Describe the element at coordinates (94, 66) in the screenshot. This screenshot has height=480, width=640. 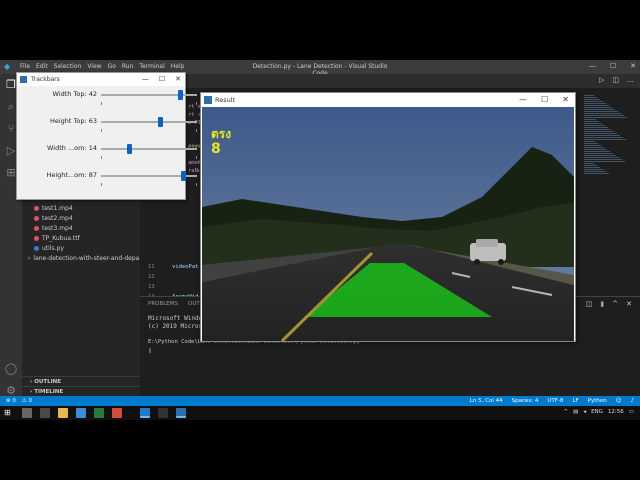
I see `menu-item-view: View` at that location.